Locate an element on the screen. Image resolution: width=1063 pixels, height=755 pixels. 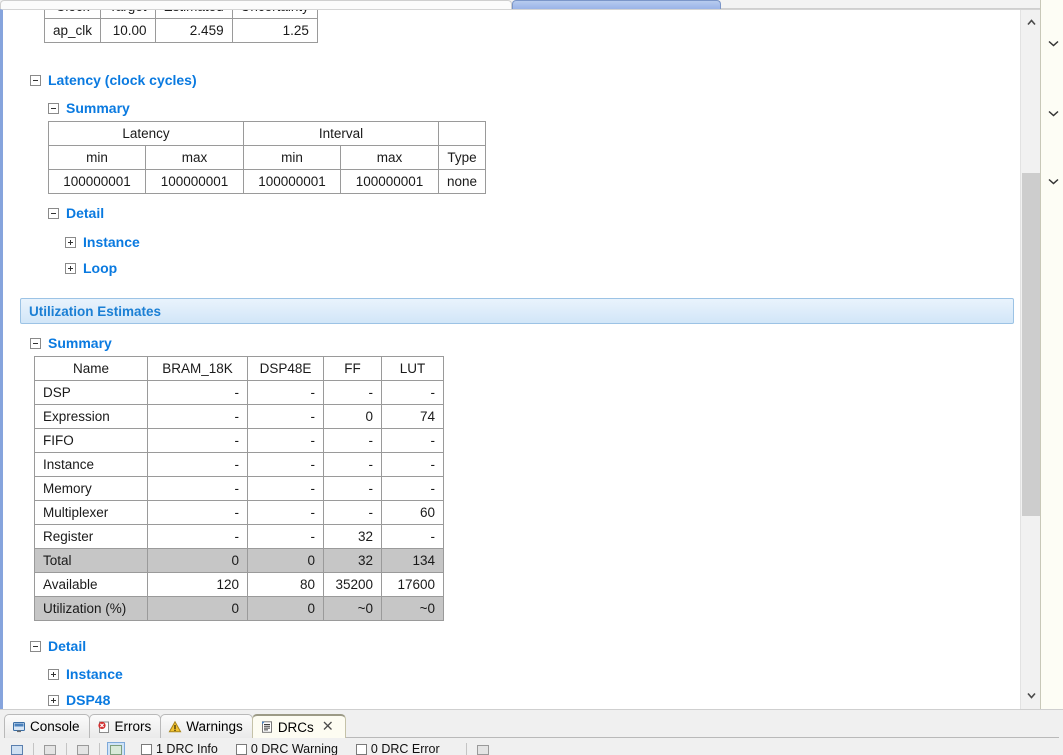
cell-latency-max: 100000001 is located at coordinates (194, 181).